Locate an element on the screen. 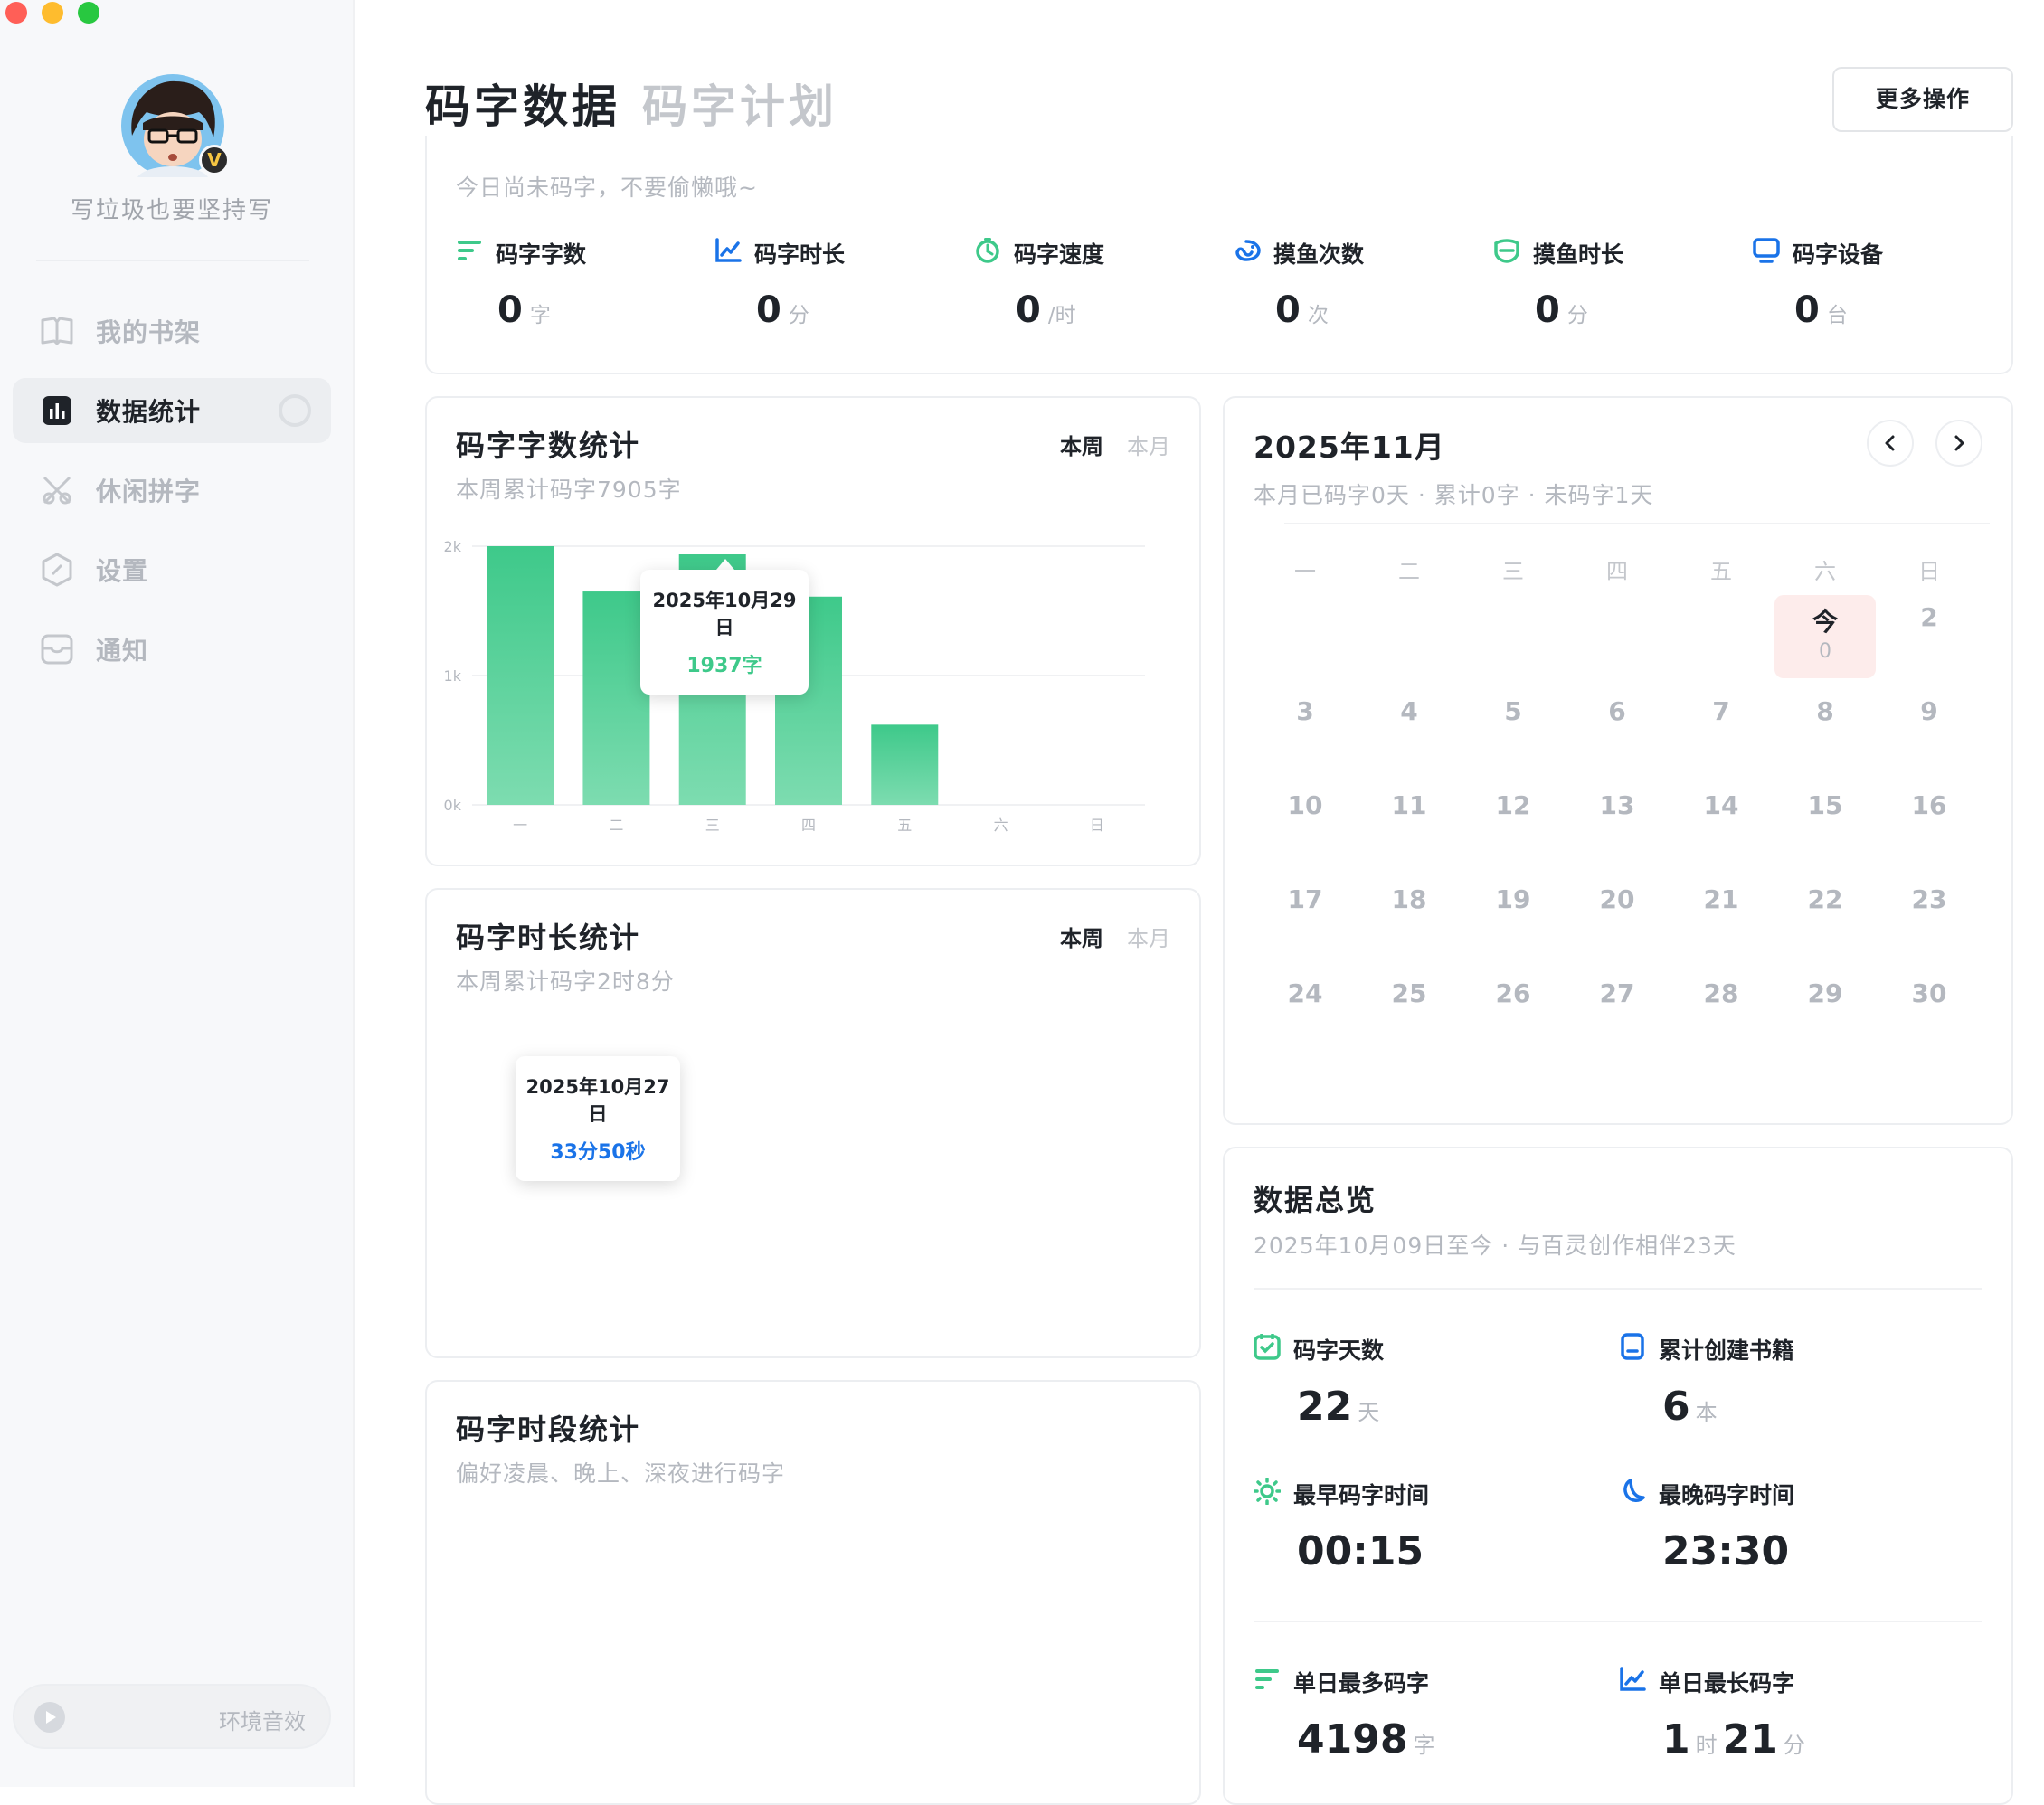 Image resolution: width=2044 pixels, height=1805 pixels. calendar-day: 17 is located at coordinates (1305, 899).